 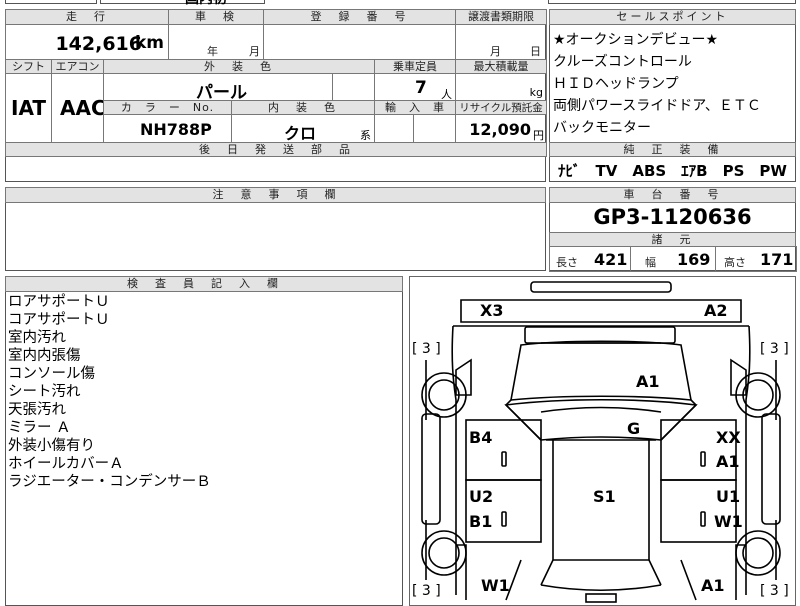 What do you see at coordinates (634, 428) in the screenshot?
I see `damage-code-windshield: G` at bounding box center [634, 428].